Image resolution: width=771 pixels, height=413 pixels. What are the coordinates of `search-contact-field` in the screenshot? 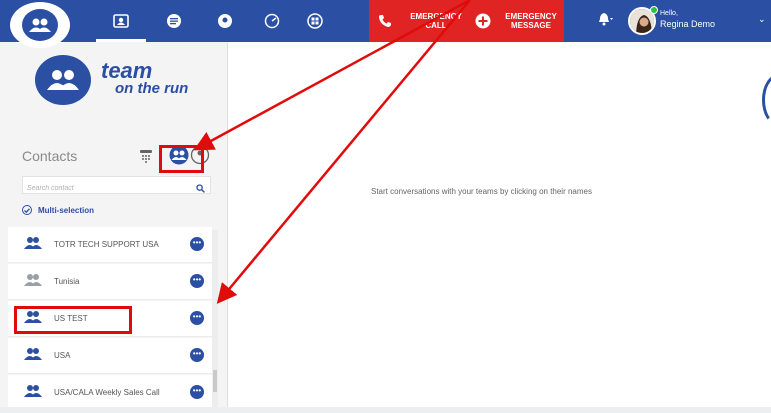 It's located at (116, 186).